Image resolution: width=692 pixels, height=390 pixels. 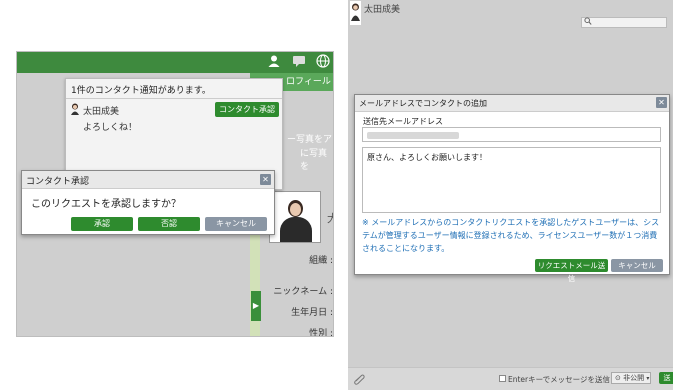 I want to click on sender-avatar, so click(x=75, y=109).